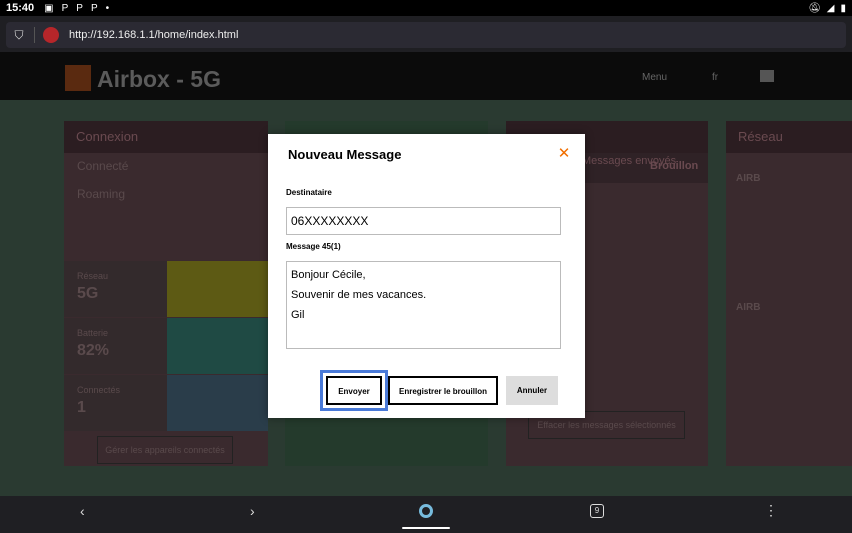 This screenshot has height=533, width=852. I want to click on battery-illustration, so click(217, 346).